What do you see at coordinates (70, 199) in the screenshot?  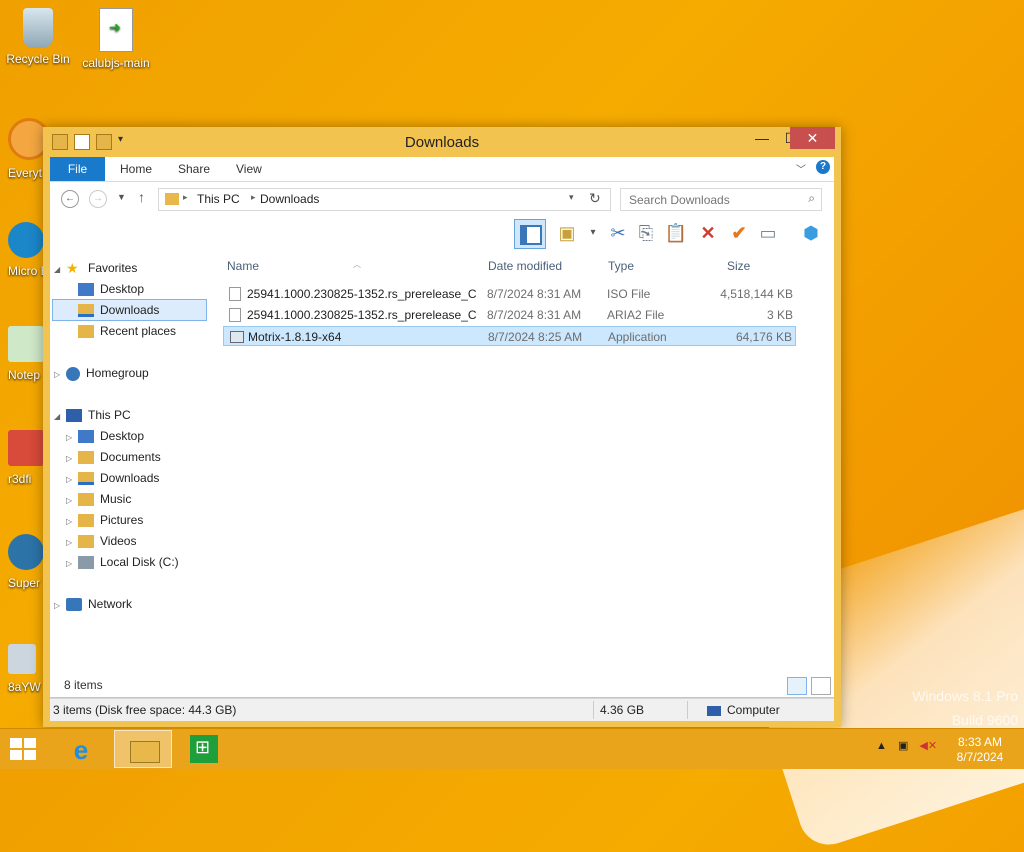 I see `back-button: ←` at bounding box center [70, 199].